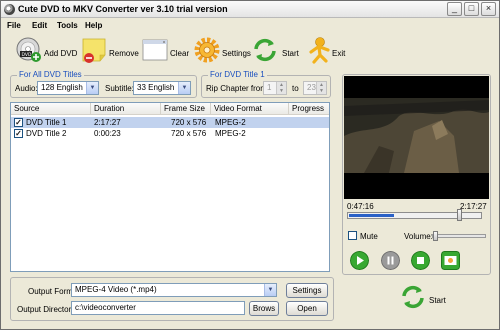 The width and height of the screenshot is (500, 330). What do you see at coordinates (473, 206) in the screenshot?
I see `total-time: 2:17:27` at bounding box center [473, 206].